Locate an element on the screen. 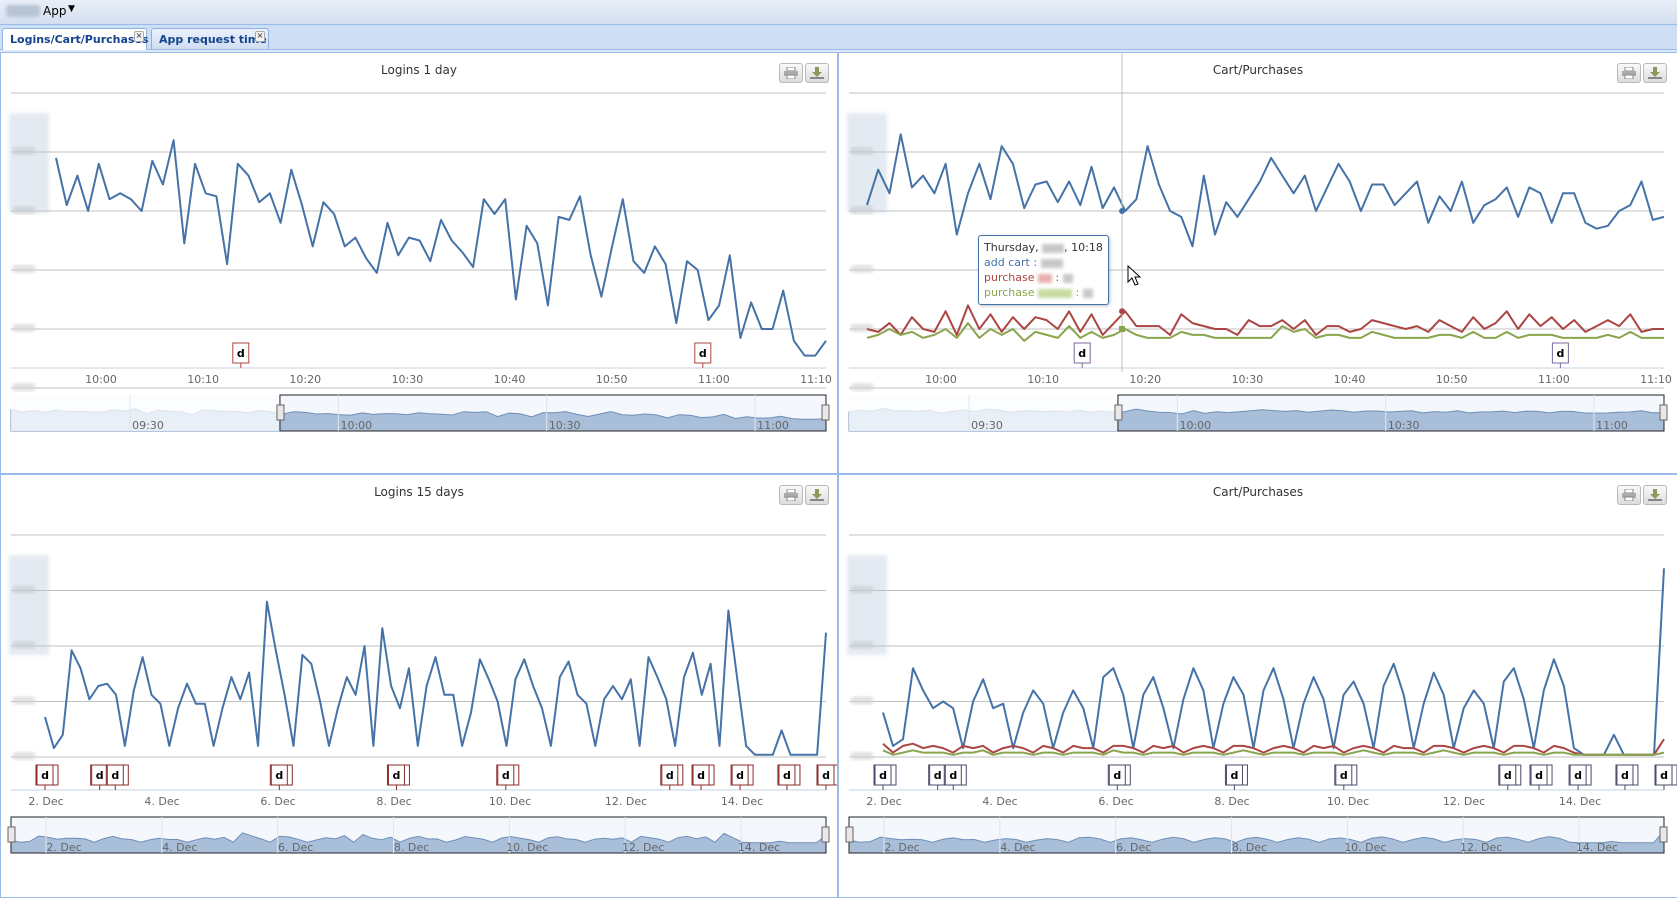 The image size is (1677, 898). x-tick-label: 14. Dec is located at coordinates (742, 801).